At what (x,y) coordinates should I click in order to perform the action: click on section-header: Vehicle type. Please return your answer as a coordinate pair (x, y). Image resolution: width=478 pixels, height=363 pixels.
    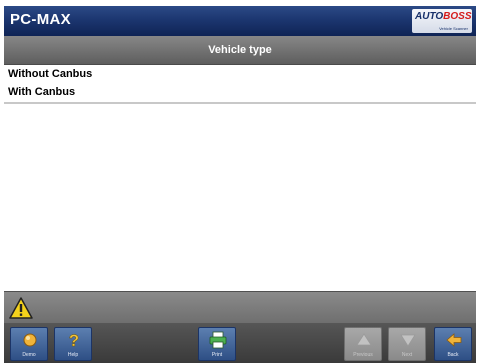
    Looking at the image, I should click on (240, 50).